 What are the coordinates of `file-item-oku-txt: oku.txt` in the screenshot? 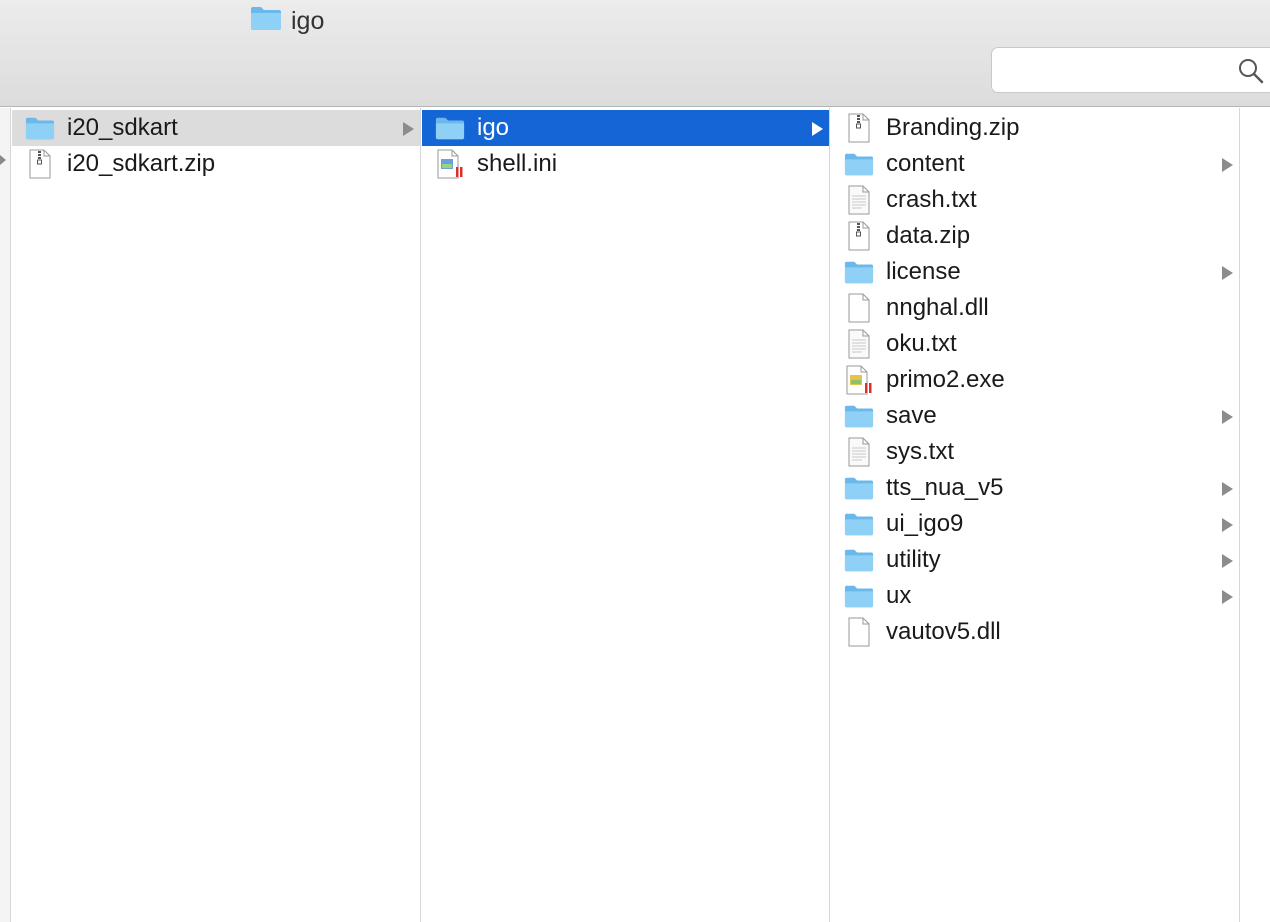 It's located at (1035, 344).